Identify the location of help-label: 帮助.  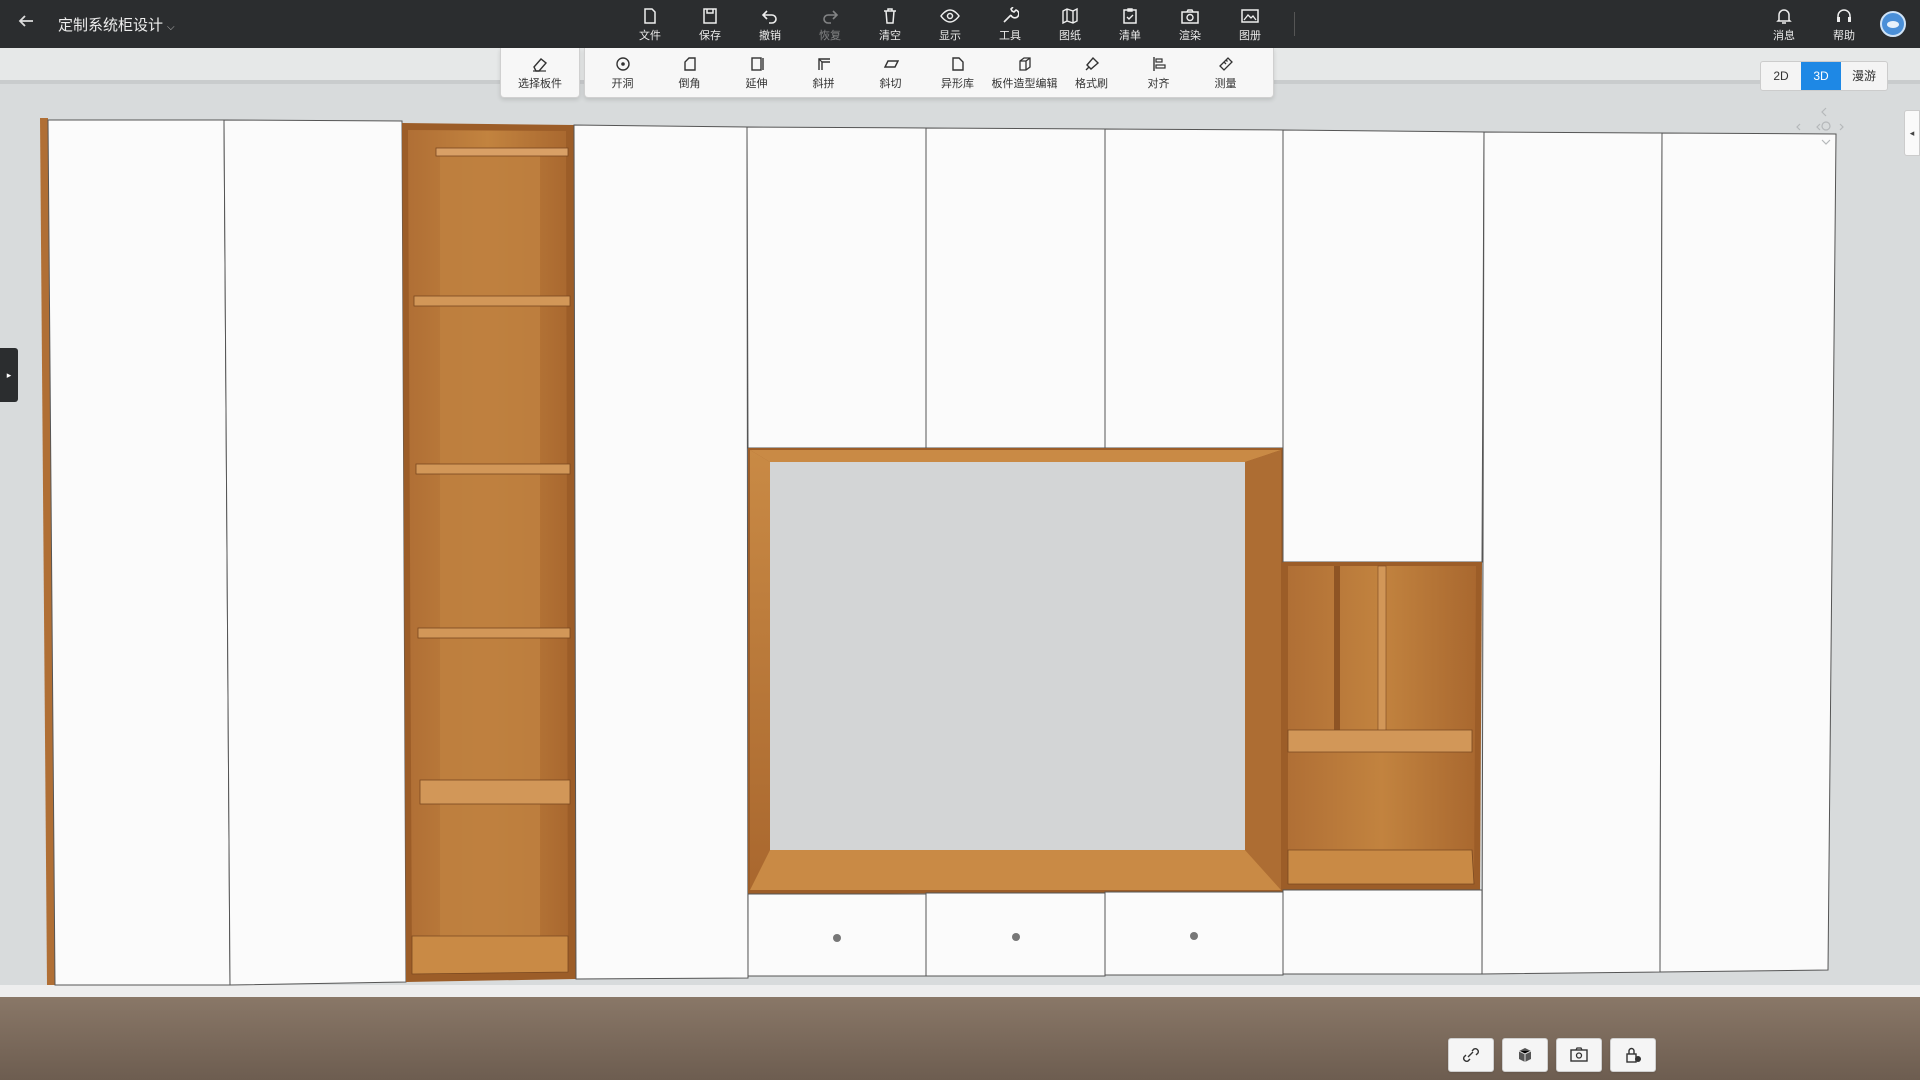
(1844, 35).